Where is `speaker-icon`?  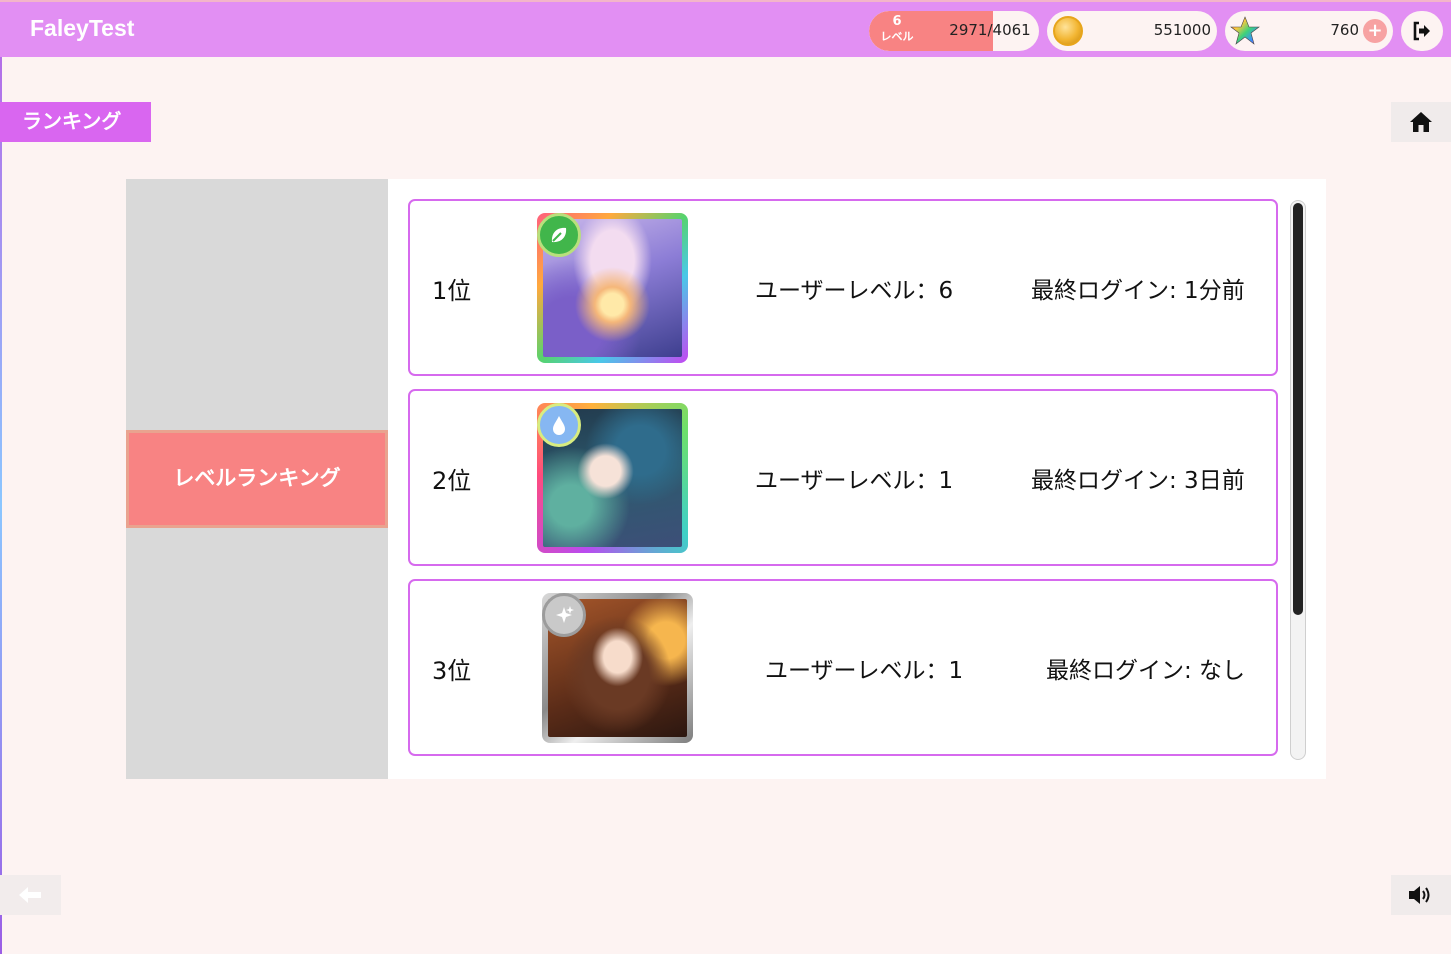
speaker-icon is located at coordinates (1419, 895).